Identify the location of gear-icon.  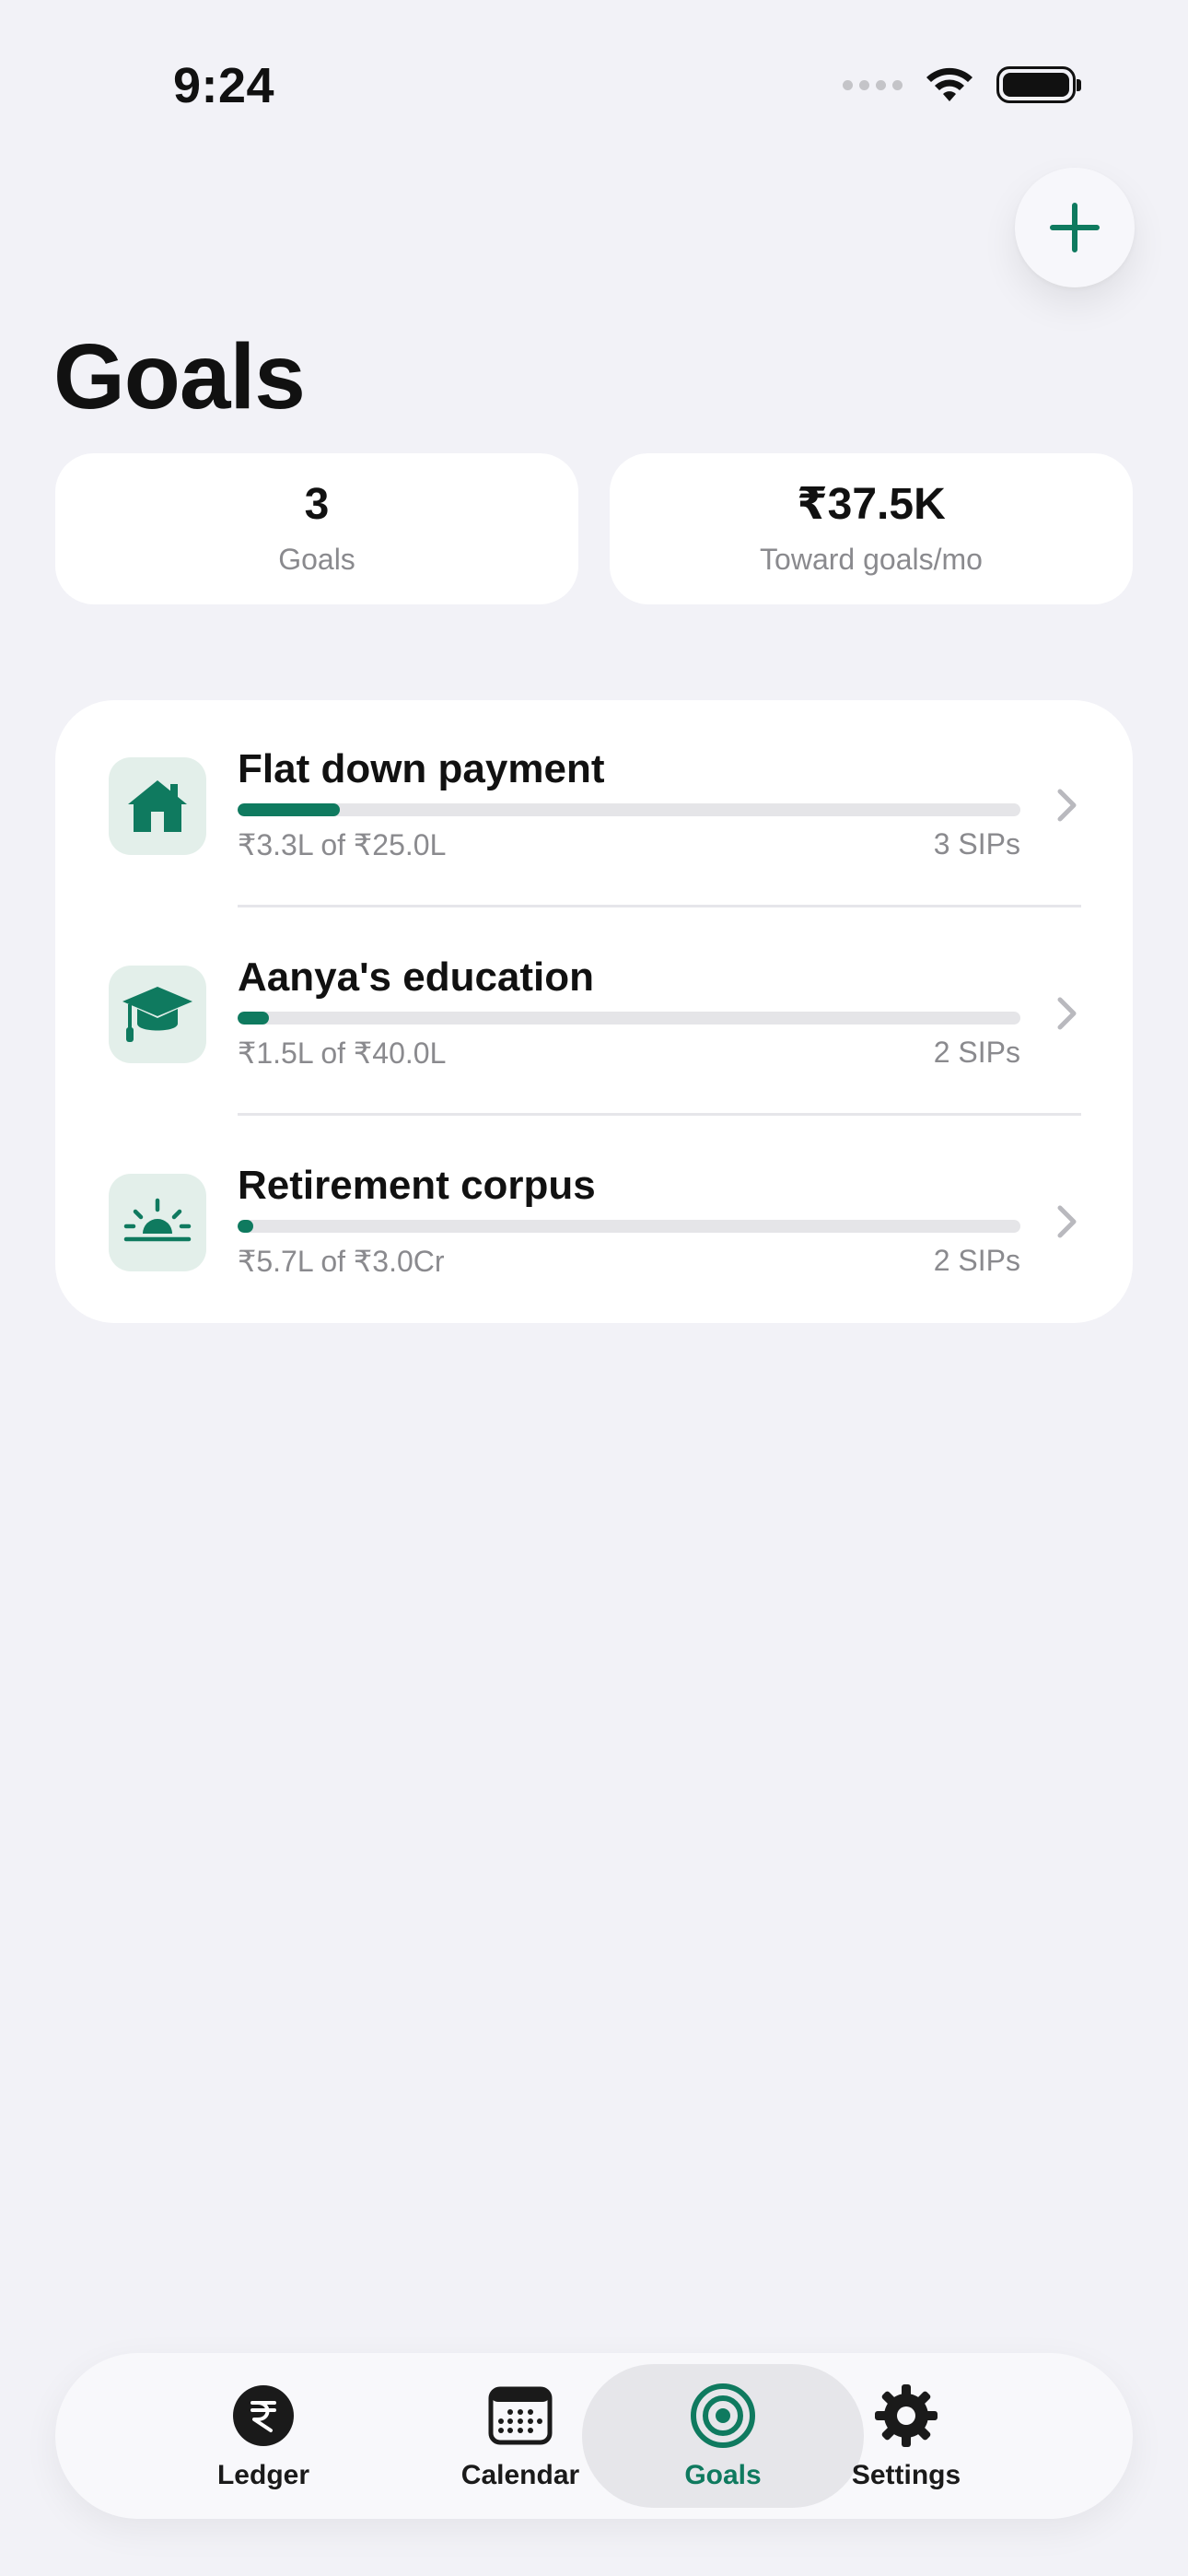
(906, 2415).